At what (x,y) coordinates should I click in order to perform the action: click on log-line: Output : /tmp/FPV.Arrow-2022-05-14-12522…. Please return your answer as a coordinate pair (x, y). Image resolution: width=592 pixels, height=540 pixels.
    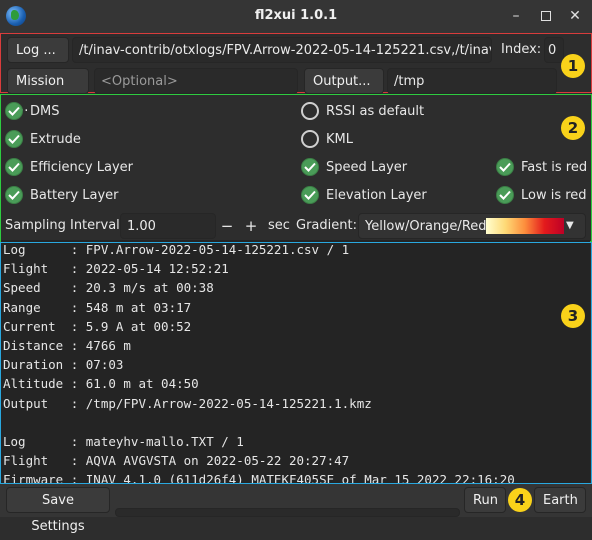
    Looking at the image, I should click on (187, 403).